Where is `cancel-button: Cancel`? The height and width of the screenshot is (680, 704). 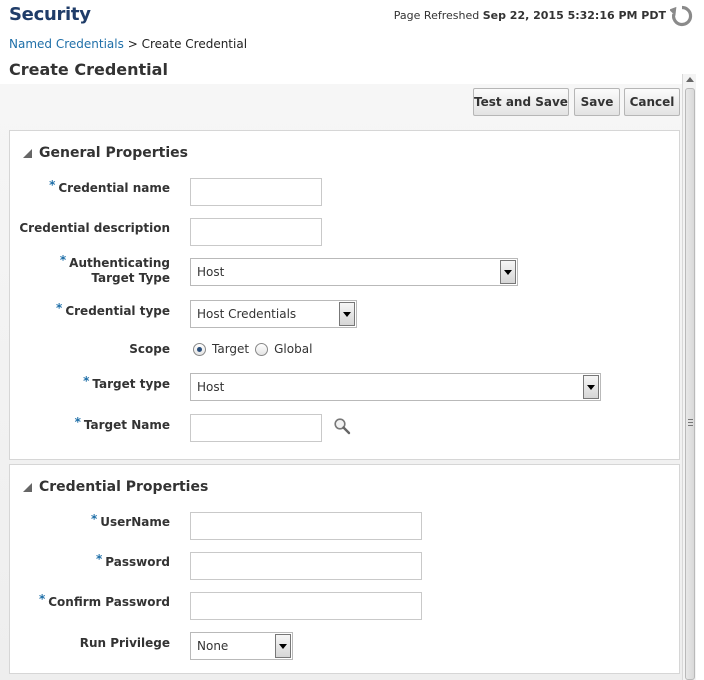 cancel-button: Cancel is located at coordinates (652, 102).